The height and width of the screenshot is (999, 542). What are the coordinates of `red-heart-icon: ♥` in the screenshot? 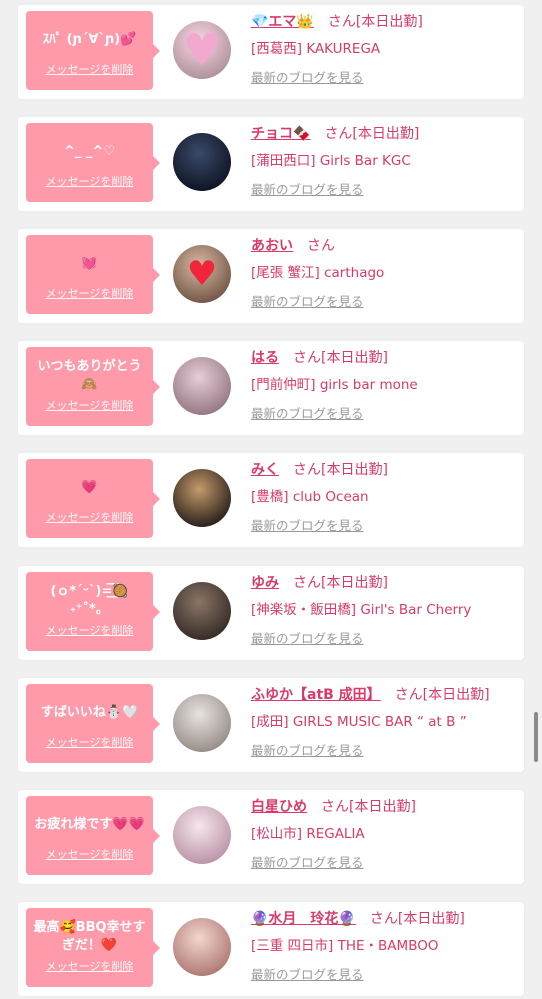 It's located at (202, 274).